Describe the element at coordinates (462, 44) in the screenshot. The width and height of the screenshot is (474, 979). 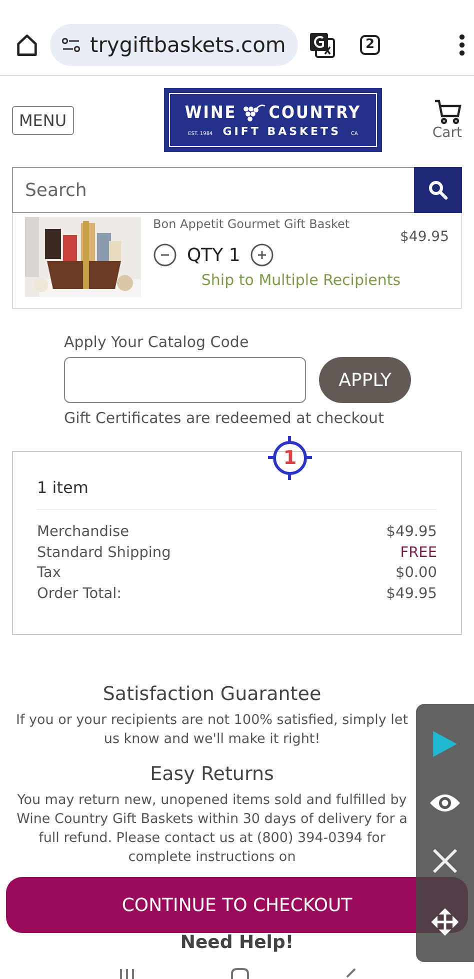
I see `more-options-icon` at that location.